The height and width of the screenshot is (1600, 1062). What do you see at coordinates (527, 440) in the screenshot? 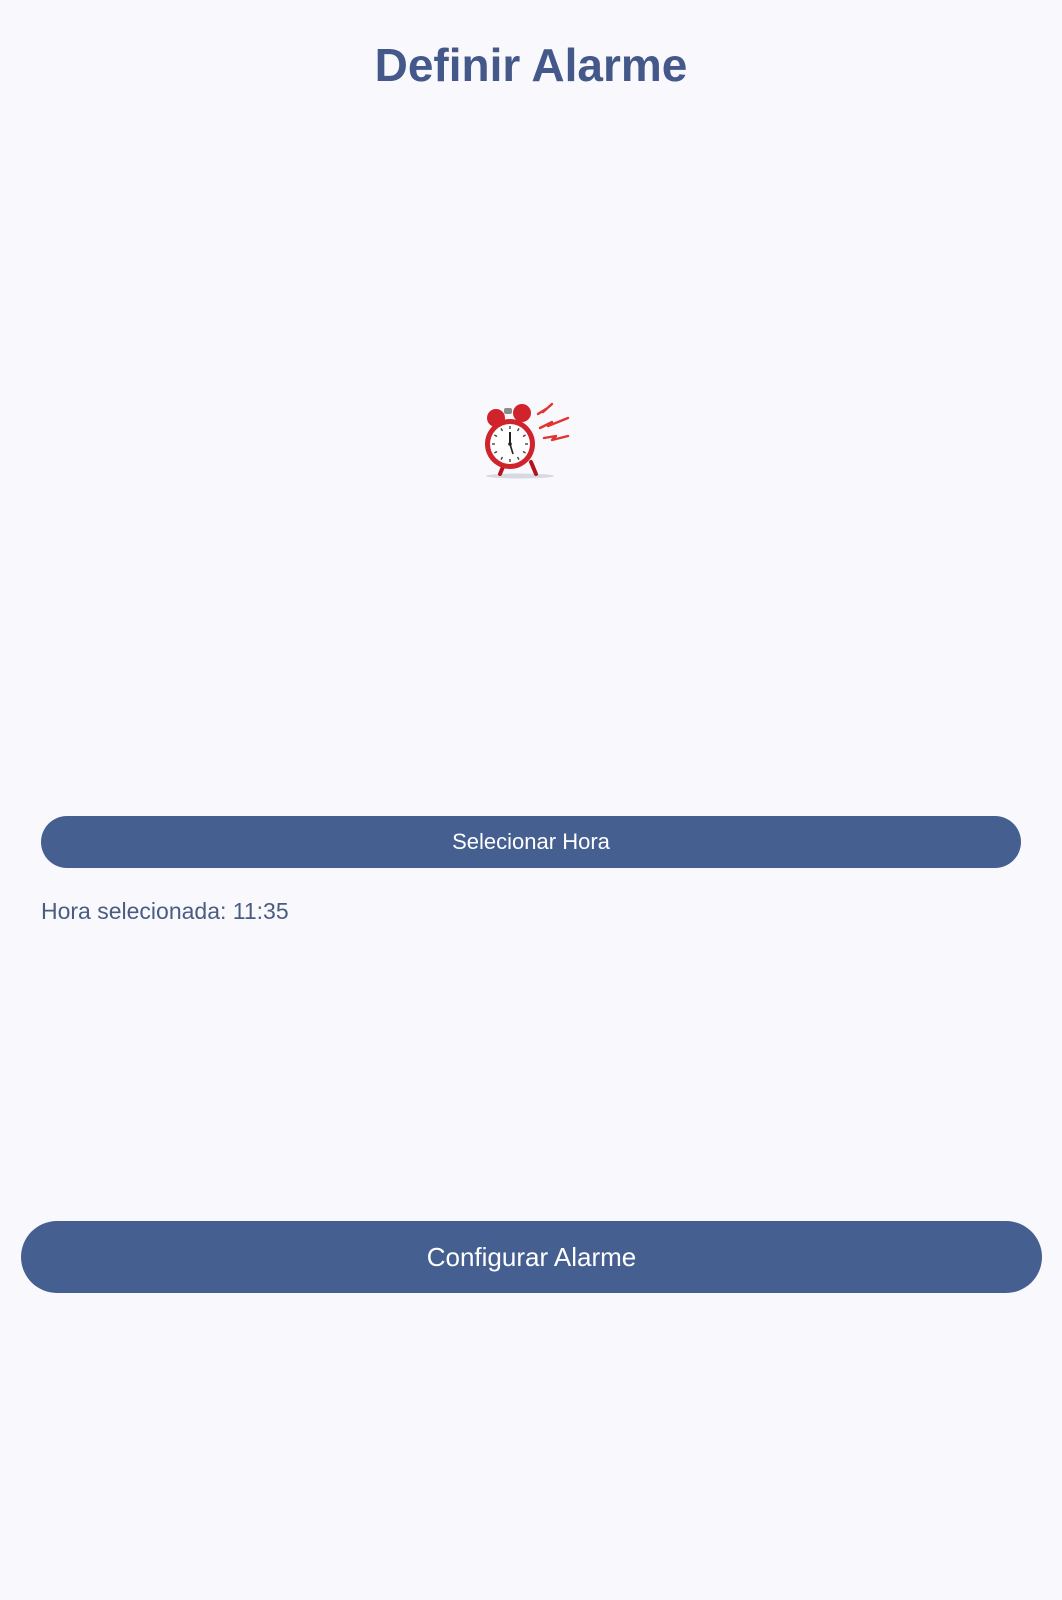
I see `alarm-clock-icon` at bounding box center [527, 440].